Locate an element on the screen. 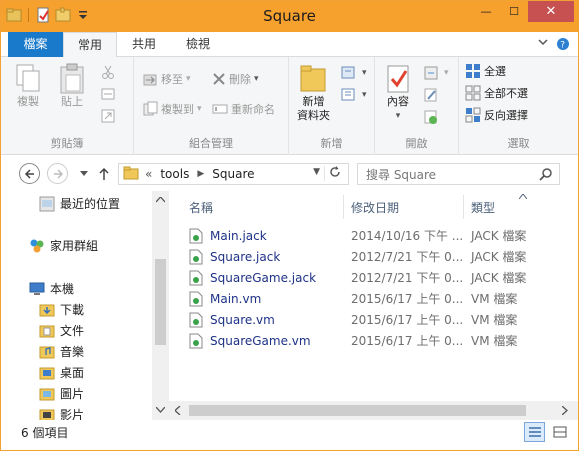 The height and width of the screenshot is (451, 579). navigation-pane: 最近的位置 家用群組 本機 下載 文件 音樂 桌面 圖片 影片 is located at coordinates (85, 305).